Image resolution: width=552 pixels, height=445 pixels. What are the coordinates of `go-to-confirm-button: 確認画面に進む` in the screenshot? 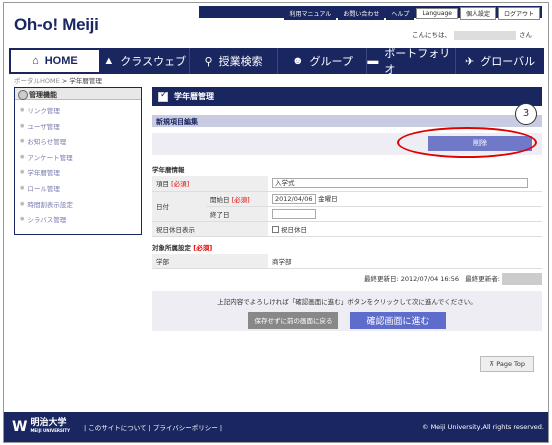 It's located at (398, 320).